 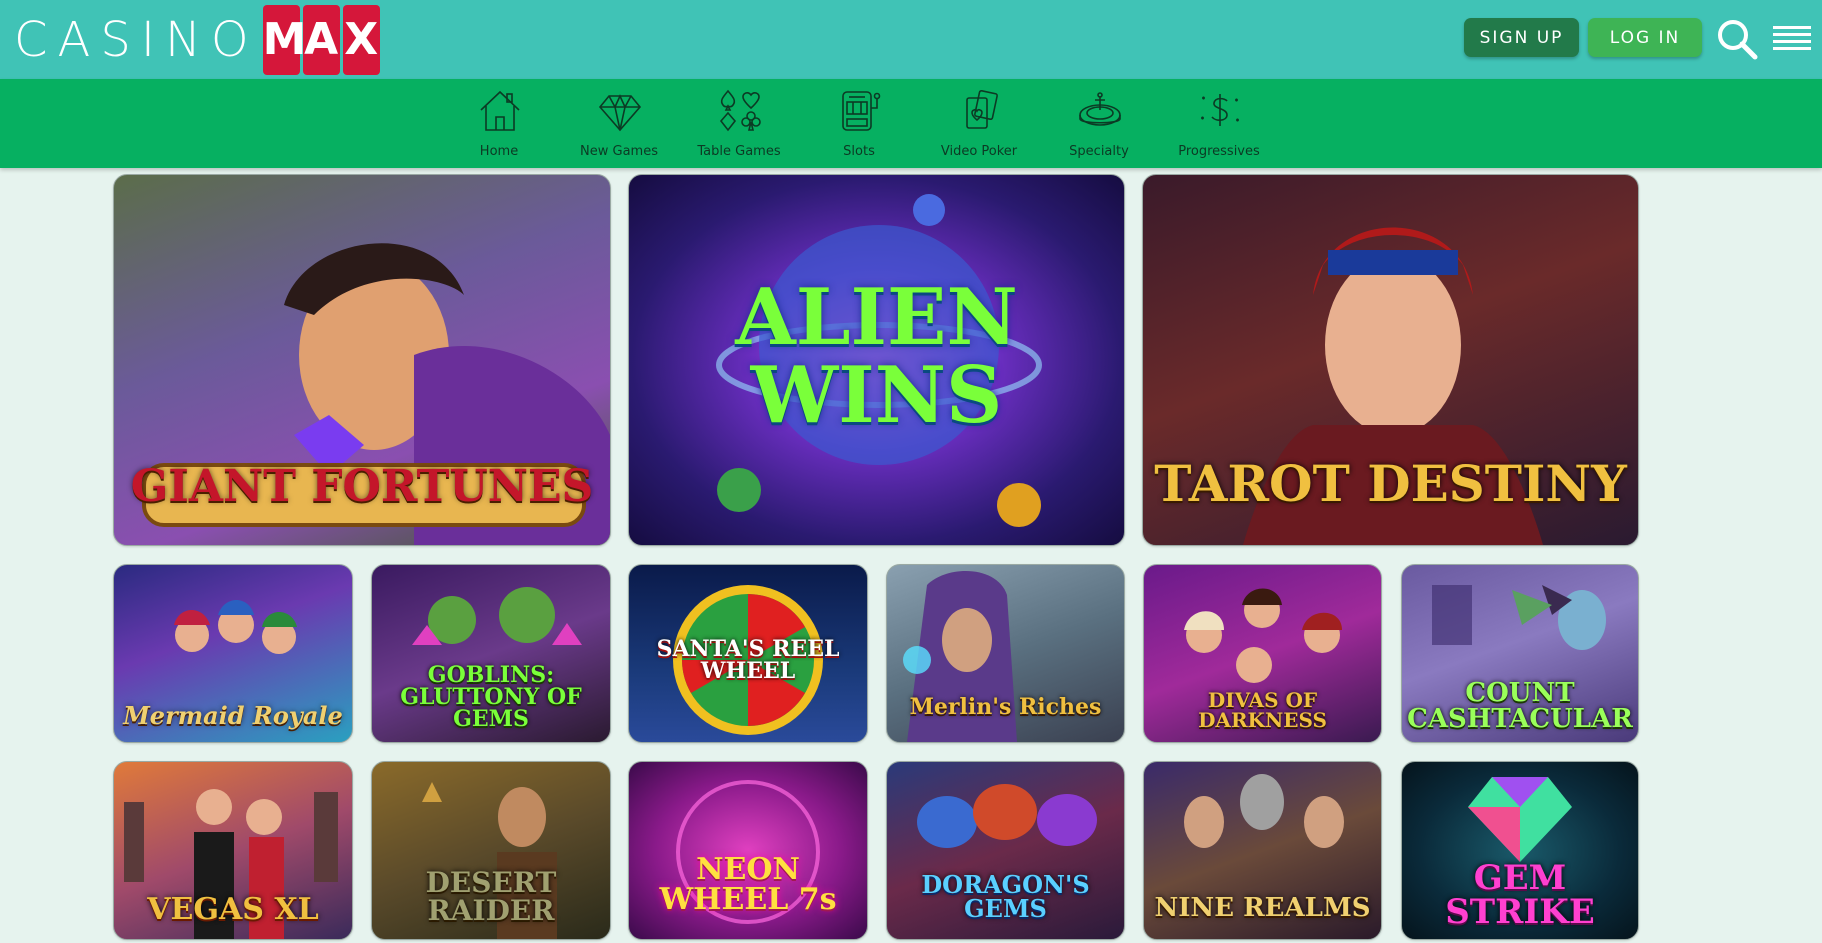 What do you see at coordinates (1521, 37) in the screenshot?
I see `sign-up-button: SIGN UP` at bounding box center [1521, 37].